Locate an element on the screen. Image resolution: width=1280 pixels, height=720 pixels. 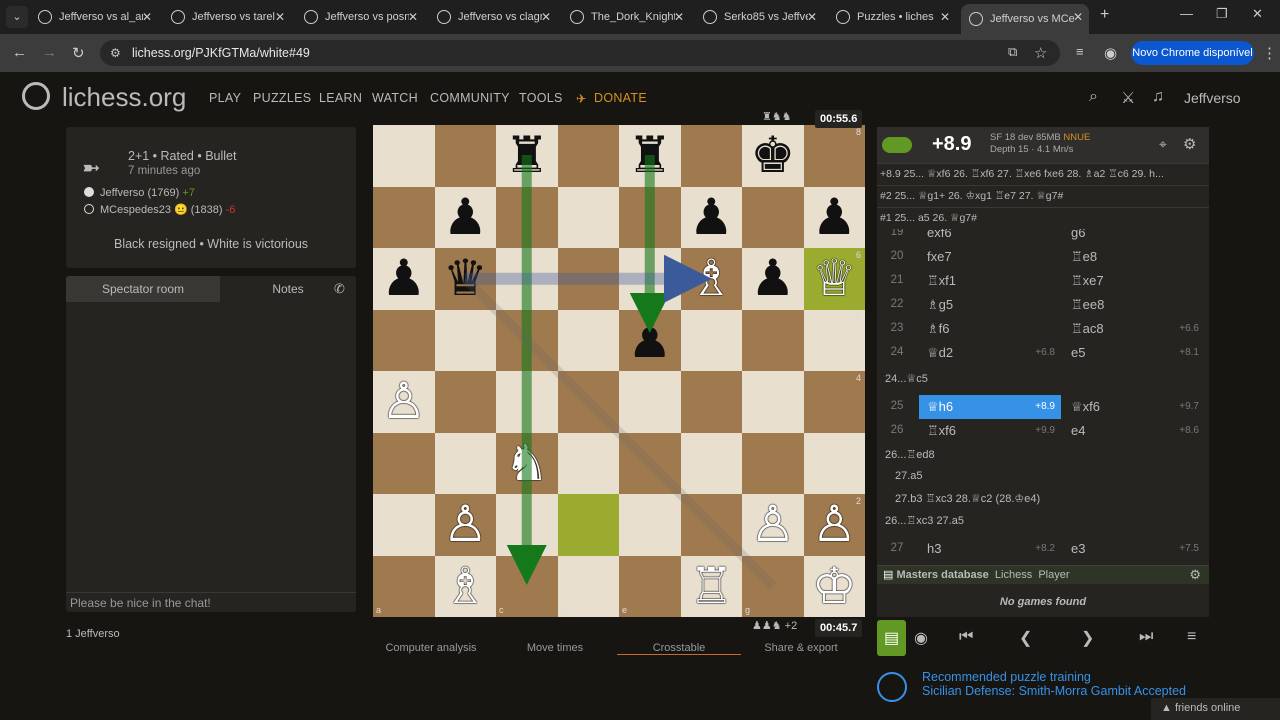
square-c1 is located at coordinates (527, 586).